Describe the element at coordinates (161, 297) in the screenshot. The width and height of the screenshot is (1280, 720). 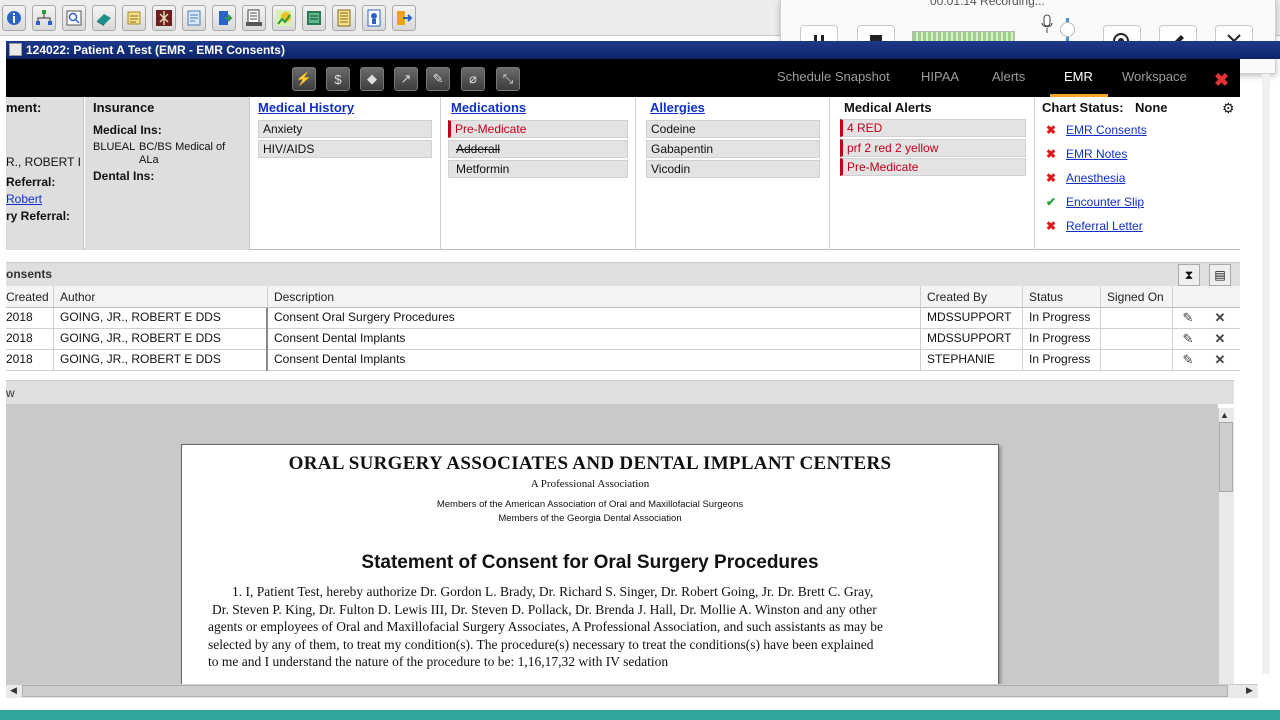
I see `column-header: Author` at that location.